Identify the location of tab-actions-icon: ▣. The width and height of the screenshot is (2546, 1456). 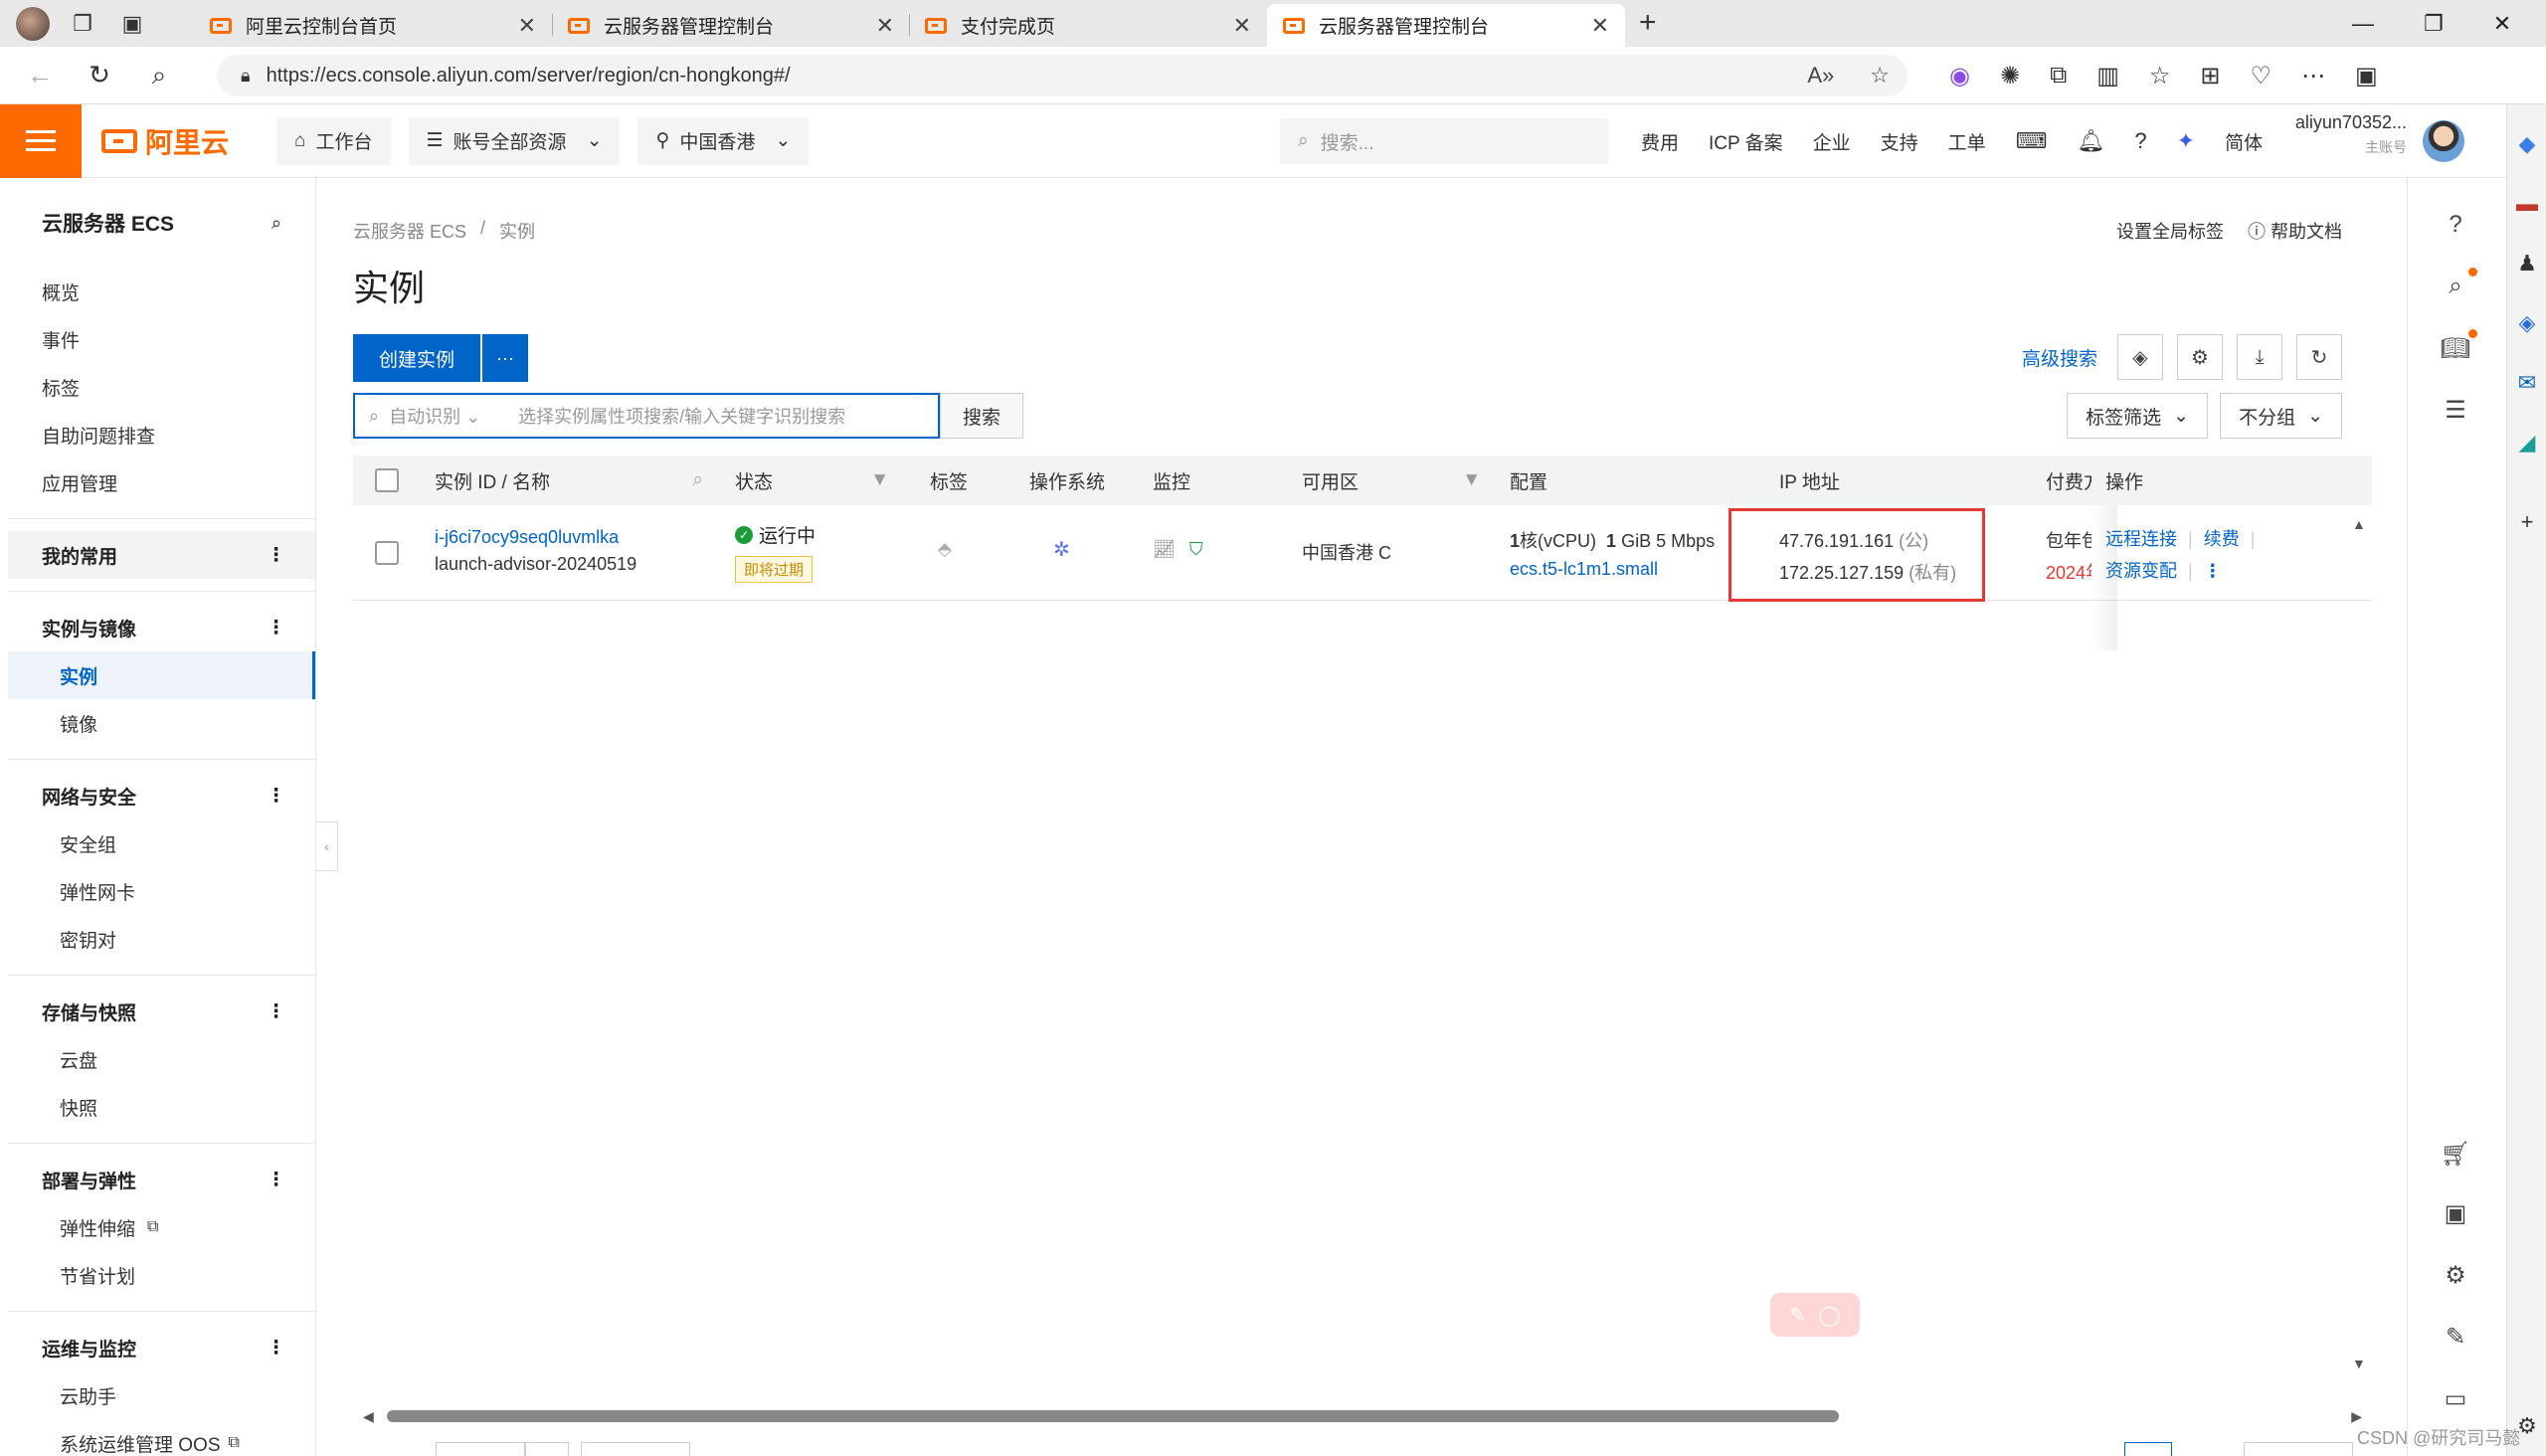
(132, 23).